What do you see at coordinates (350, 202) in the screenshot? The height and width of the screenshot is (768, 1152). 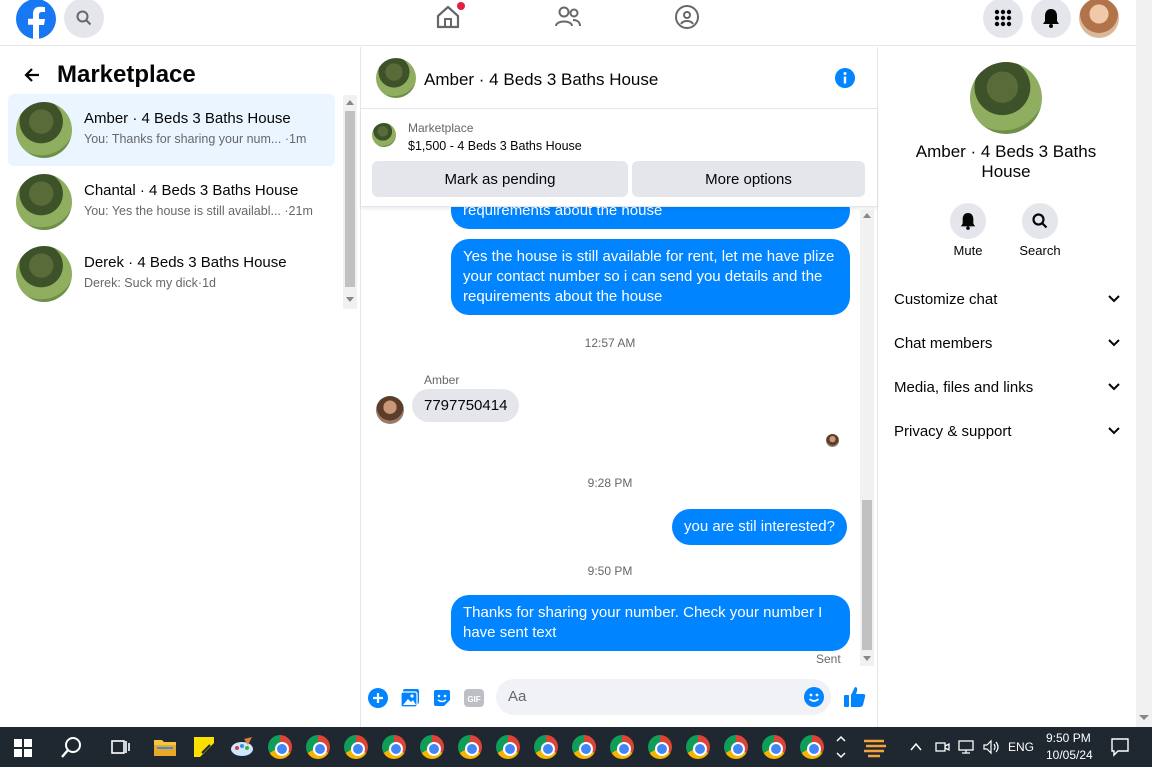 I see `conversation-list-scrollbar` at bounding box center [350, 202].